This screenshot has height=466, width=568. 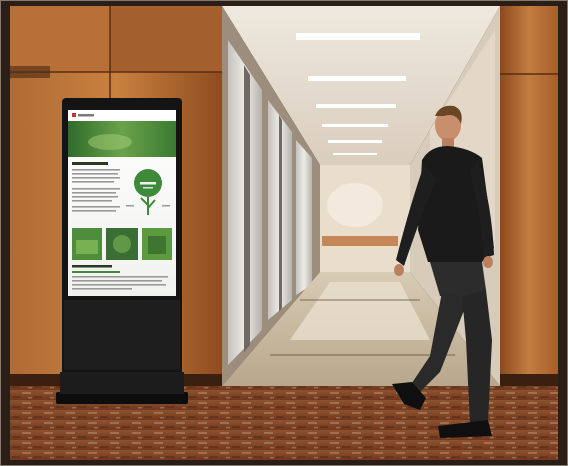 What do you see at coordinates (122, 203) in the screenshot?
I see `kiosk-screen` at bounding box center [122, 203].